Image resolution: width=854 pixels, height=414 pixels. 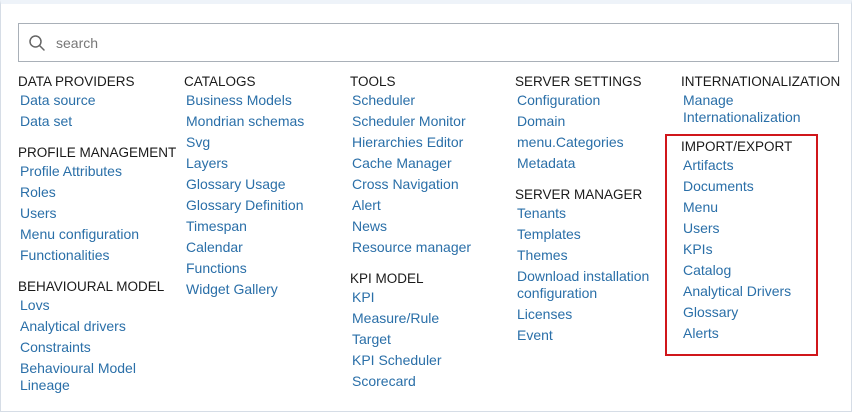 I want to click on menu-link-manage-internationalization: Manage Internationalization, so click(x=747, y=109).